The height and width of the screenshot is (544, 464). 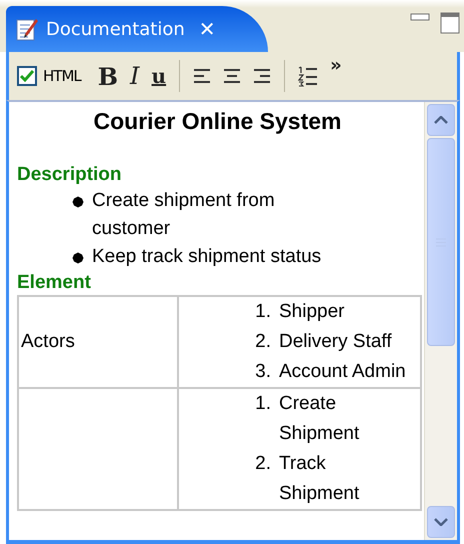 I want to click on list-item: Shipper, so click(x=311, y=312).